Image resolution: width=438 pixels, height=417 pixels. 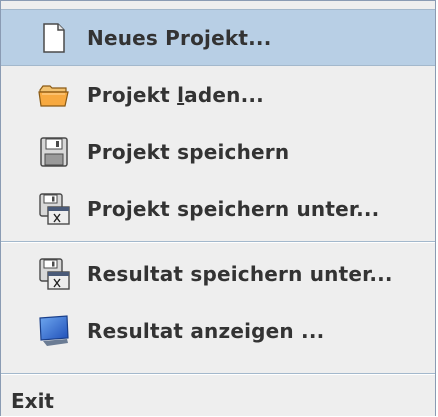 What do you see at coordinates (53, 95) in the screenshot?
I see `open-folder-icon` at bounding box center [53, 95].